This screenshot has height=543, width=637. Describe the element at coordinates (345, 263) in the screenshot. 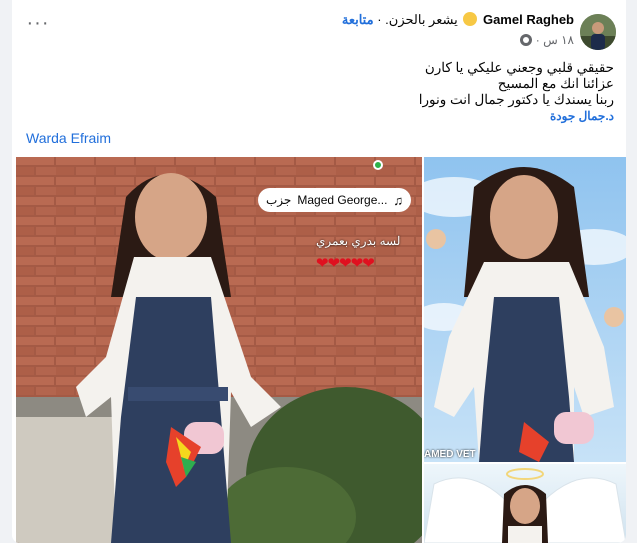

I see `hearts-sticker: ❤❤❤❤❤` at that location.